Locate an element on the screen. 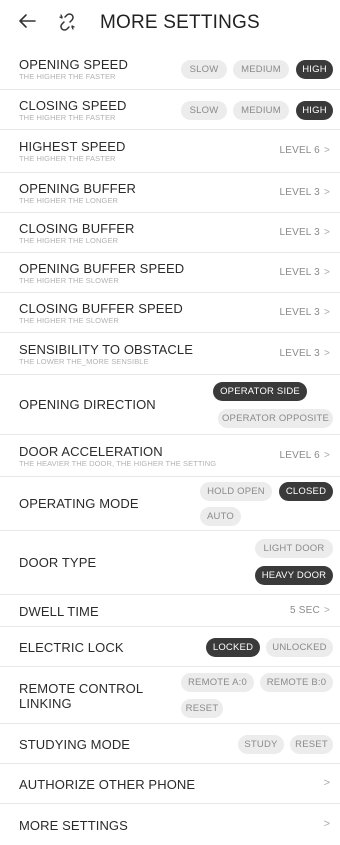 This screenshot has height=845, width=340. opening-buffer-speed-label: OPENING BUFFER SPEED is located at coordinates (102, 268).